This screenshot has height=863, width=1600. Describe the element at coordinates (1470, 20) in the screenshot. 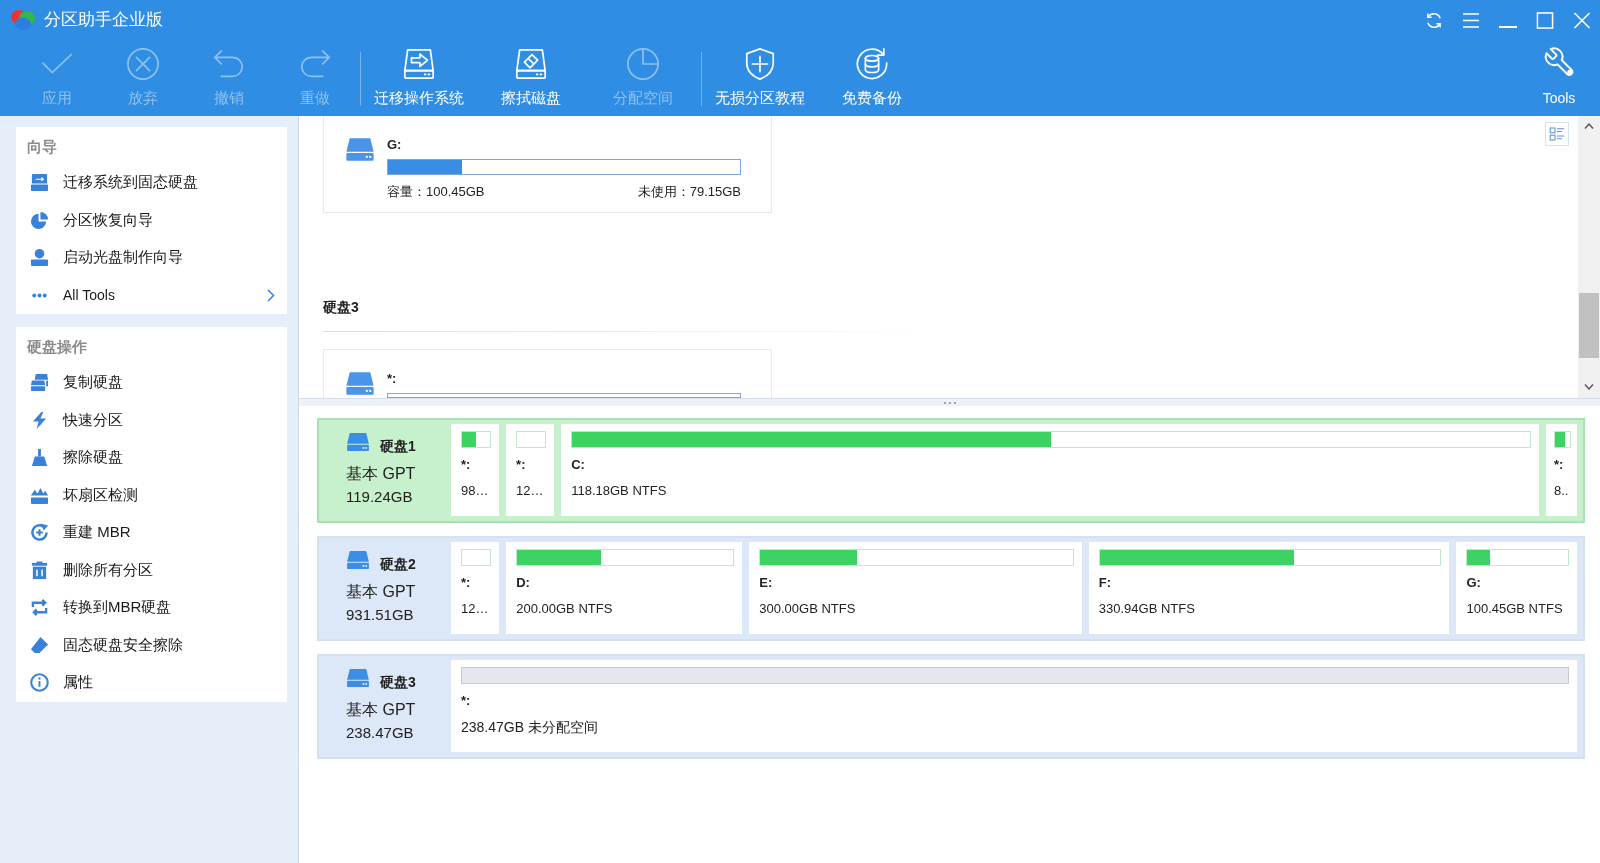

I see `menu-icon` at that location.